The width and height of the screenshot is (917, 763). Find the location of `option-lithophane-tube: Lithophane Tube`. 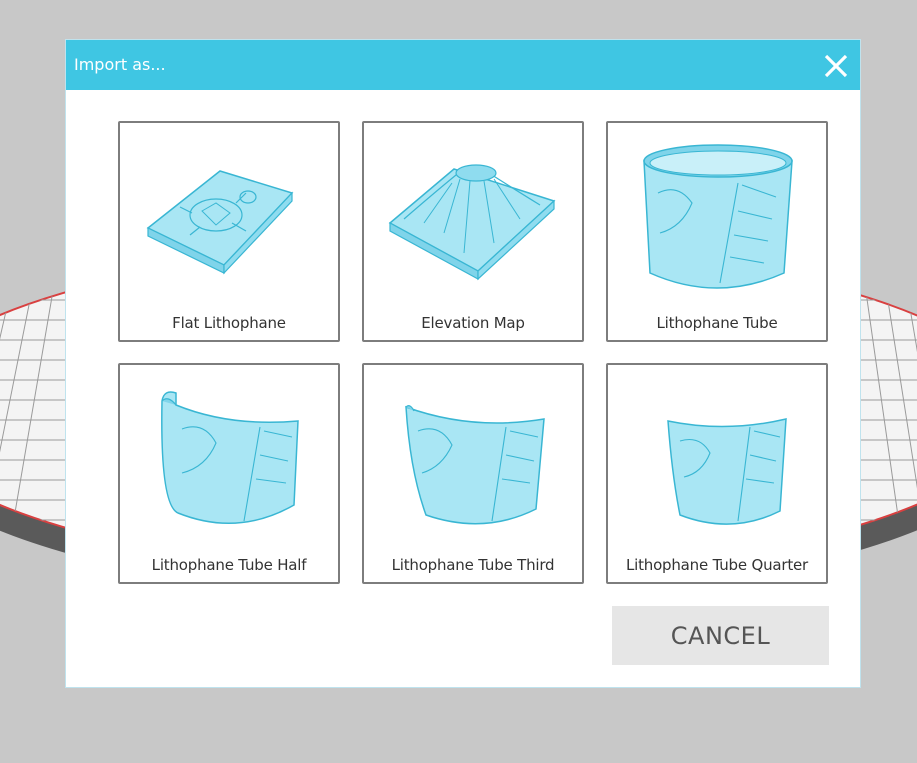

option-lithophane-tube: Lithophane Tube is located at coordinates (717, 231).